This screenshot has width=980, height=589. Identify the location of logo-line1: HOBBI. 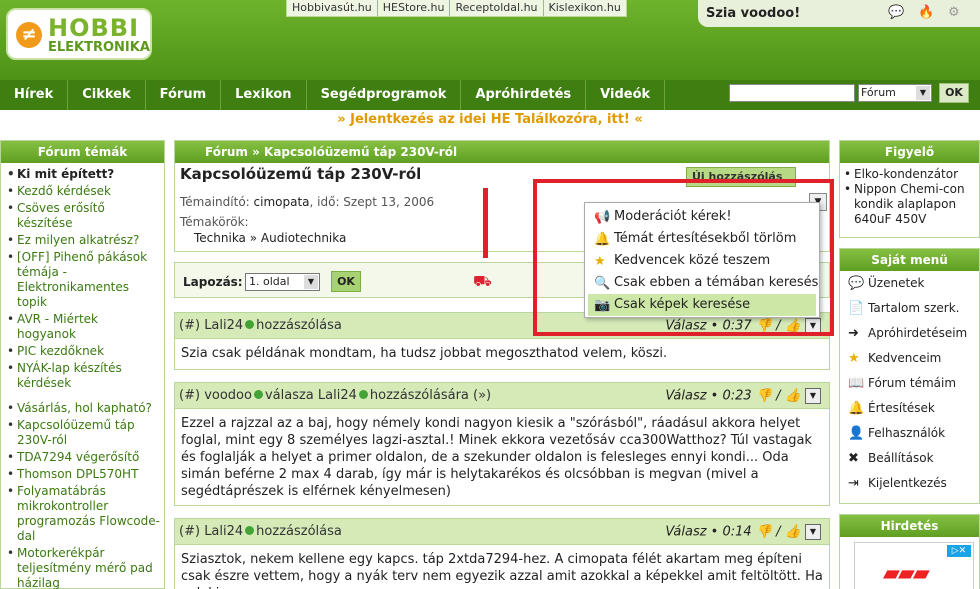
(94, 28).